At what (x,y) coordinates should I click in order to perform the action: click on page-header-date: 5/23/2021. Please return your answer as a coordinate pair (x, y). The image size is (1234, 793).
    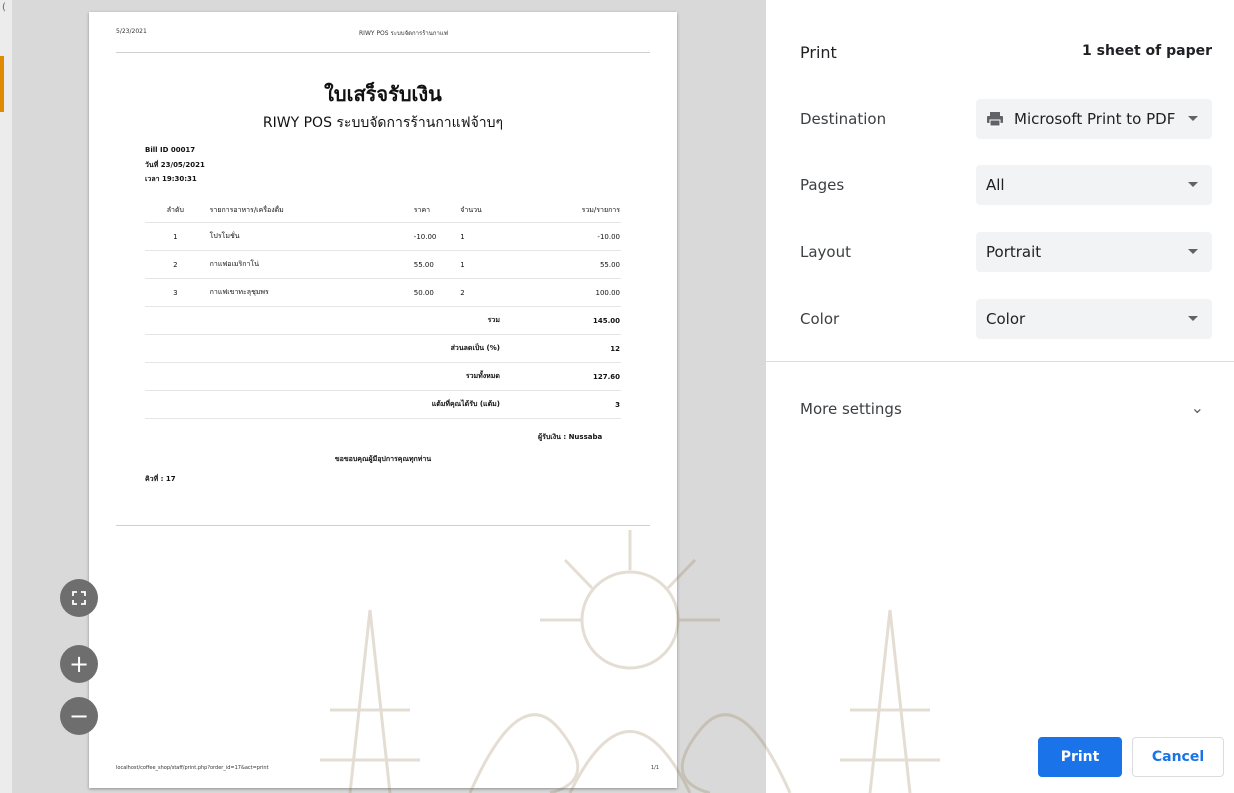
    Looking at the image, I should click on (131, 31).